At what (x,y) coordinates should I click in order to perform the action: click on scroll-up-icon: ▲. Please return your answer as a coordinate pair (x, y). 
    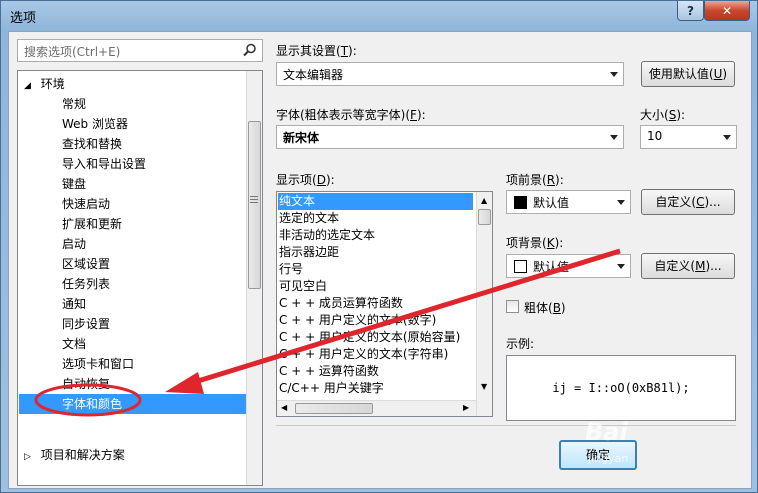
    Looking at the image, I should click on (484, 200).